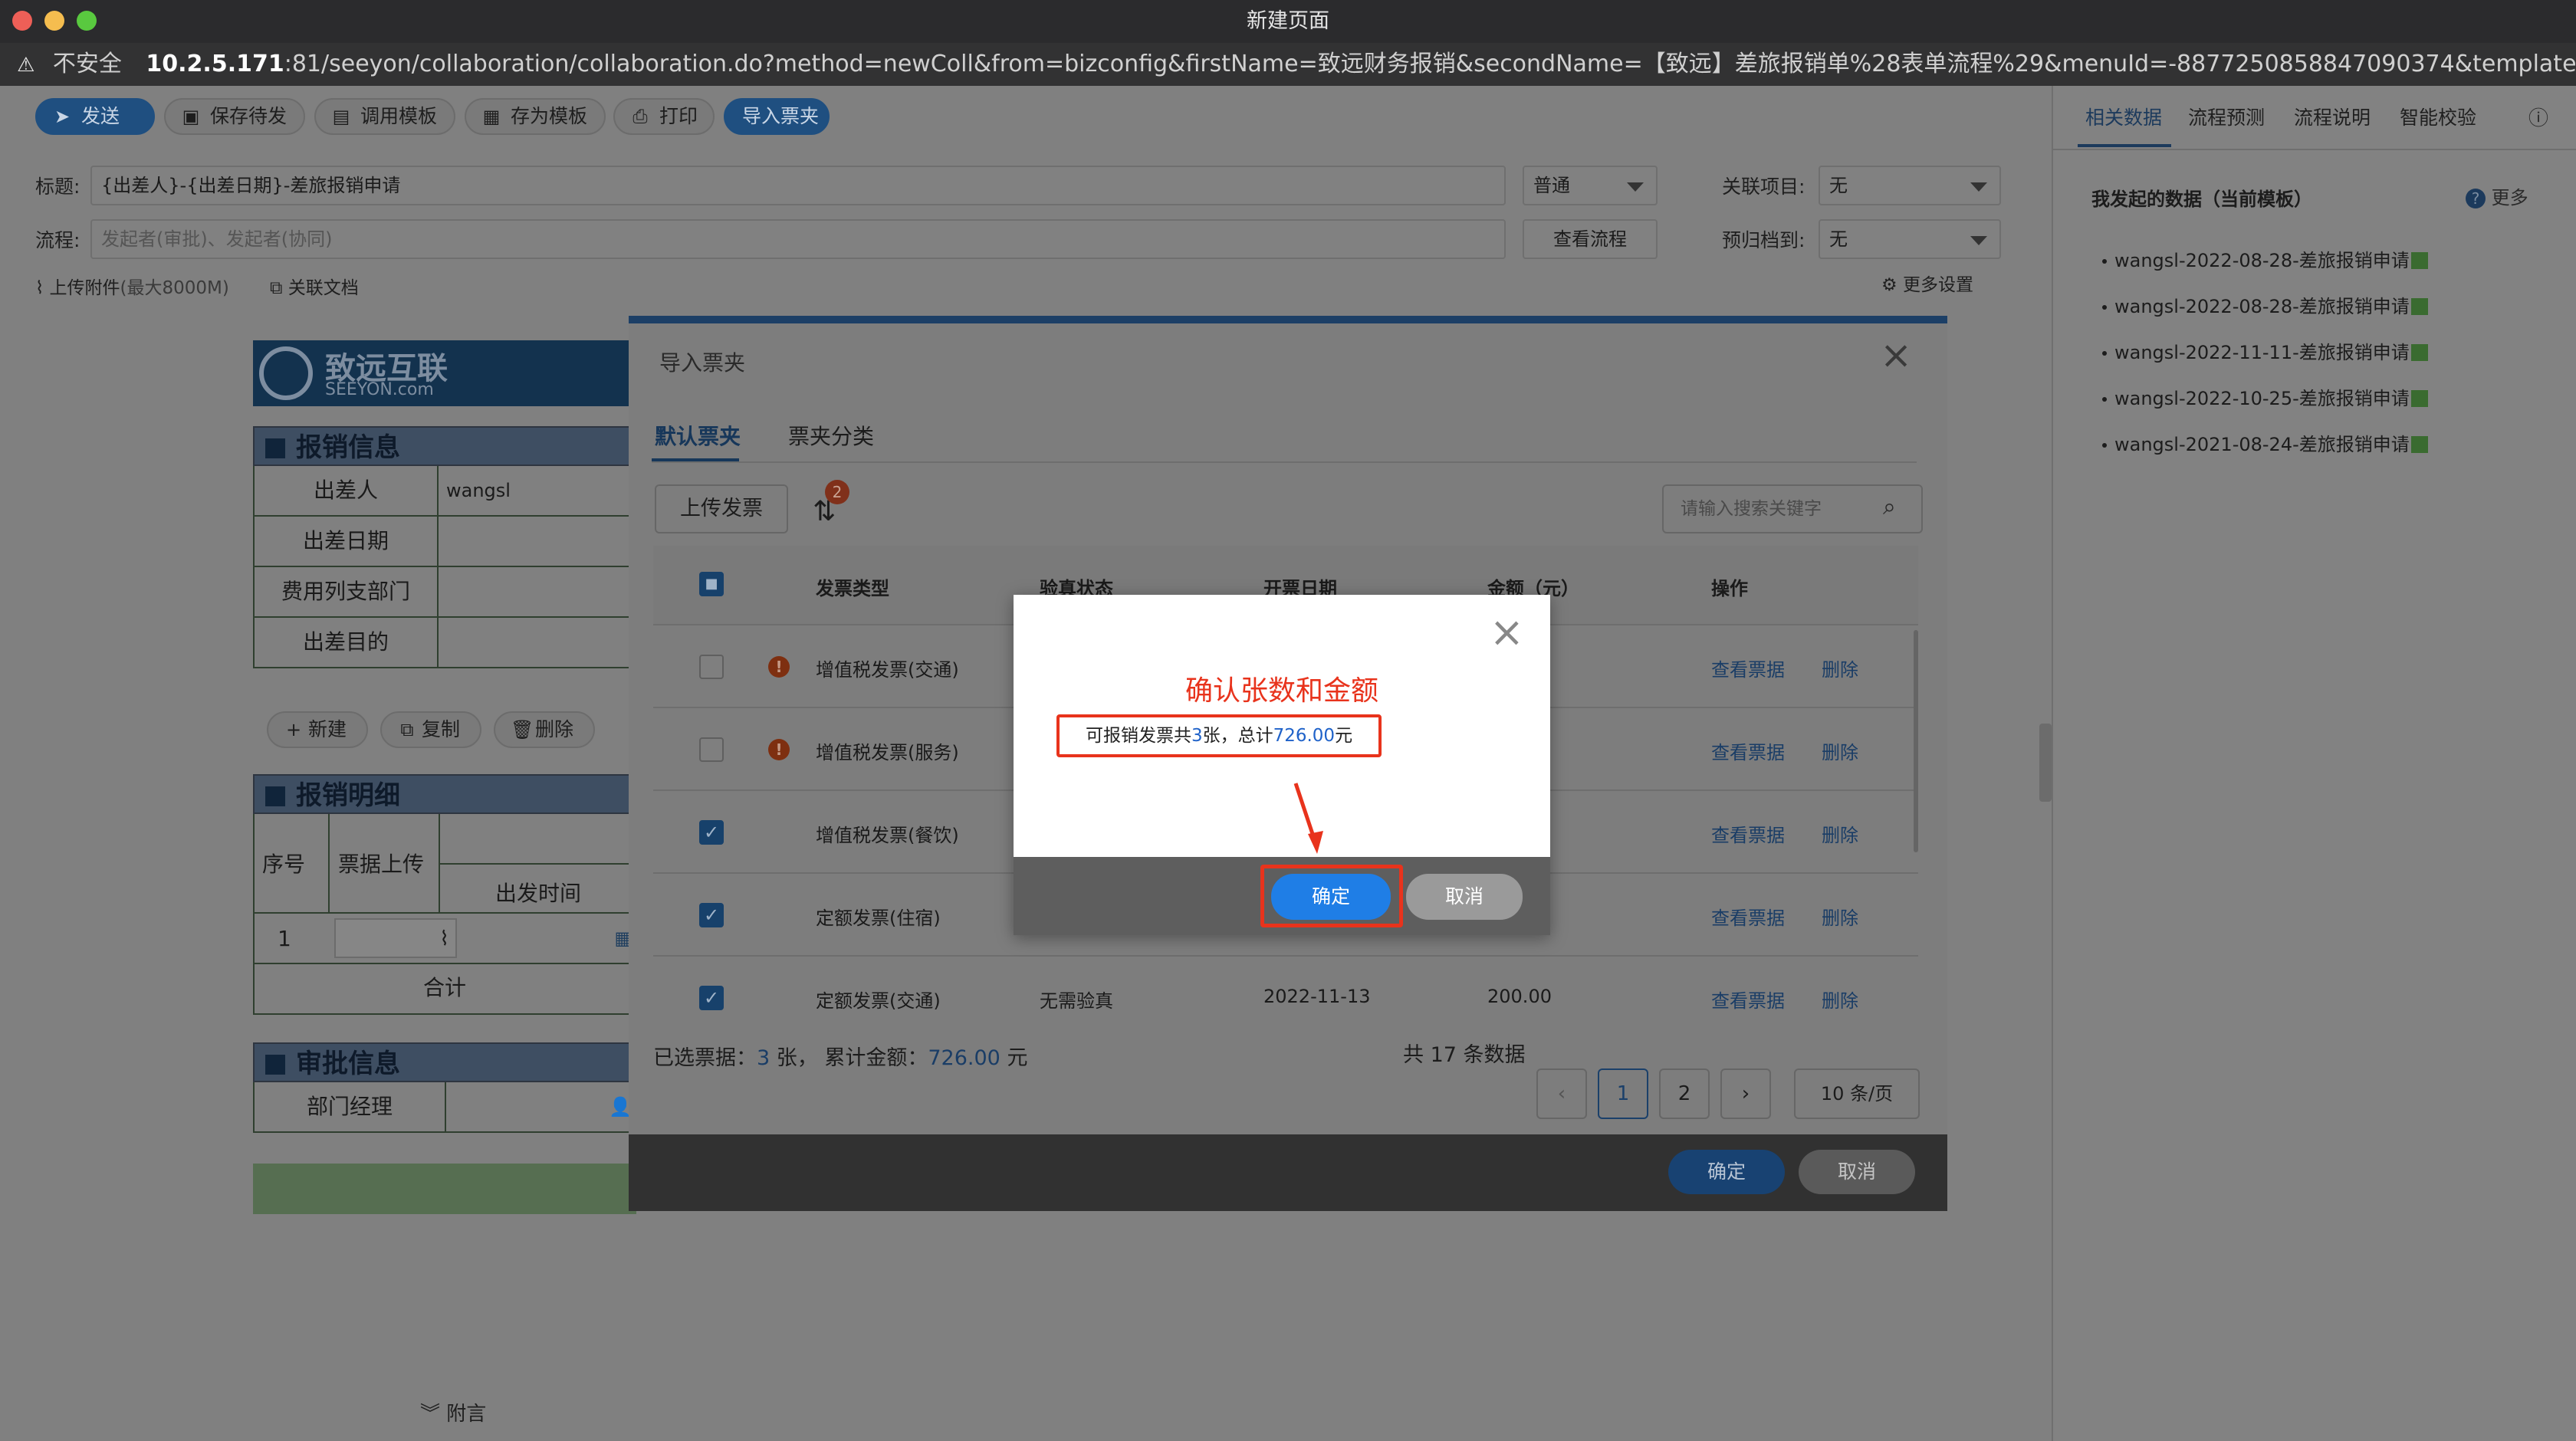 The height and width of the screenshot is (1441, 2576). Describe the element at coordinates (2538, 117) in the screenshot. I see `info-icon: ⓘ` at that location.